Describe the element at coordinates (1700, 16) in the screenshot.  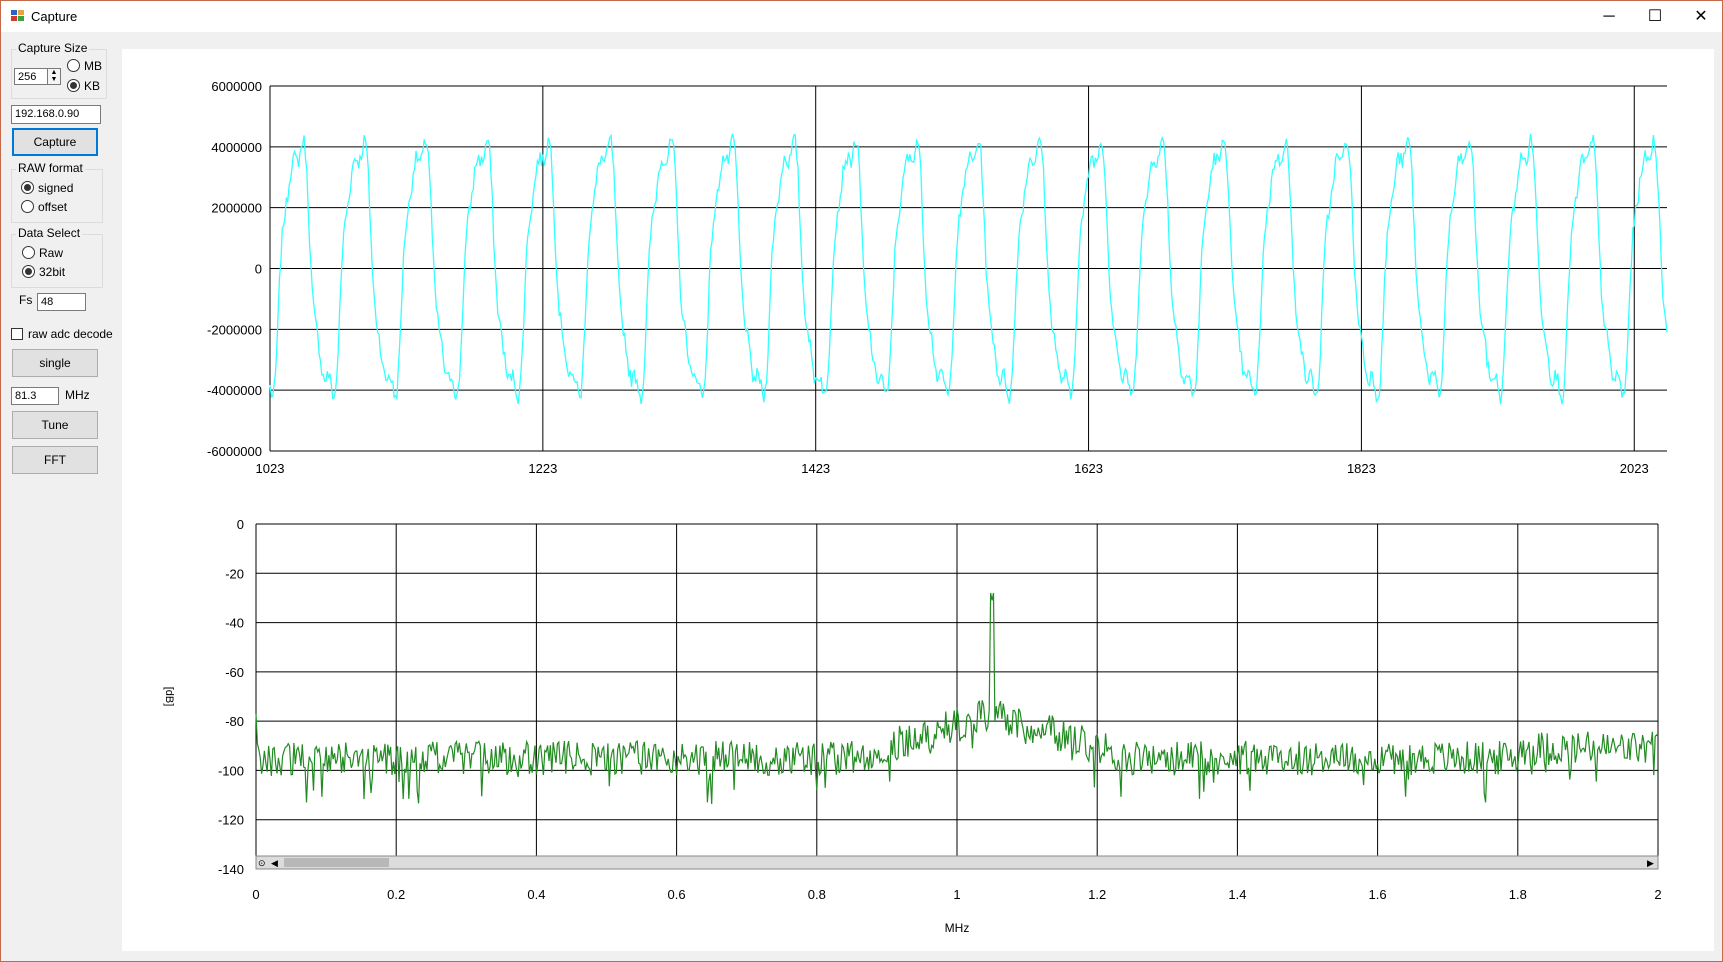
I see `close-button: ✕` at that location.